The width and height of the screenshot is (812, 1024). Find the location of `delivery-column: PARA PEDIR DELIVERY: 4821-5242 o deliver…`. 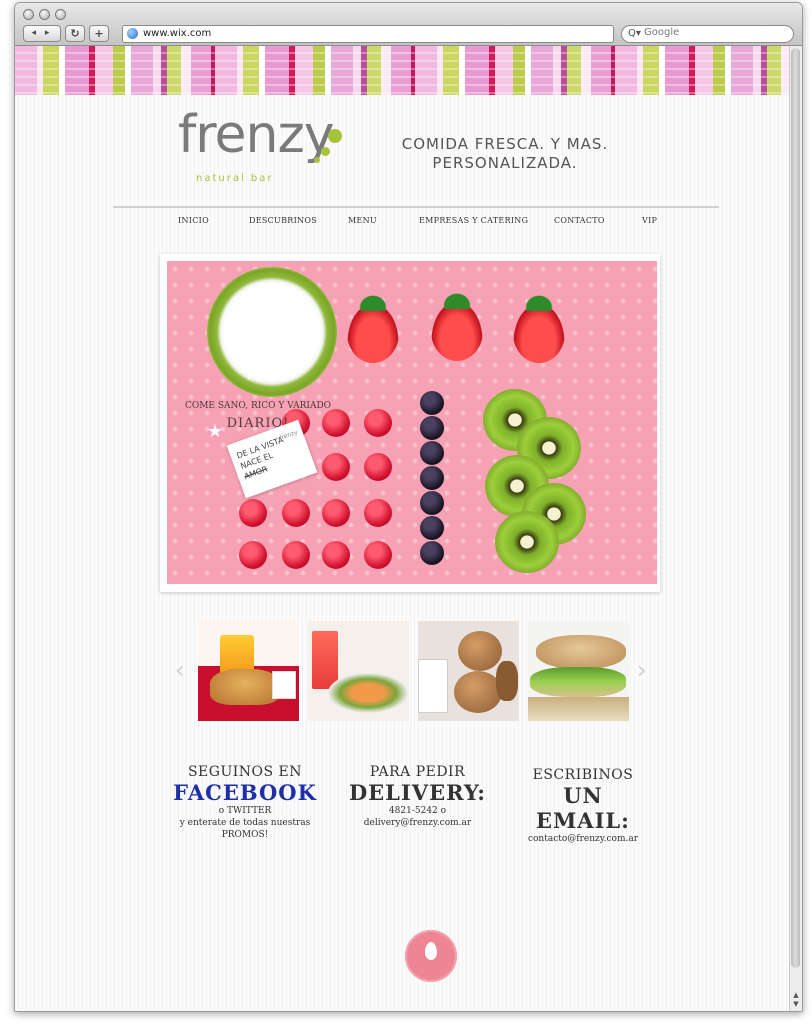

delivery-column: PARA PEDIR DELIVERY: 4821-5242 o deliver… is located at coordinates (417, 796).